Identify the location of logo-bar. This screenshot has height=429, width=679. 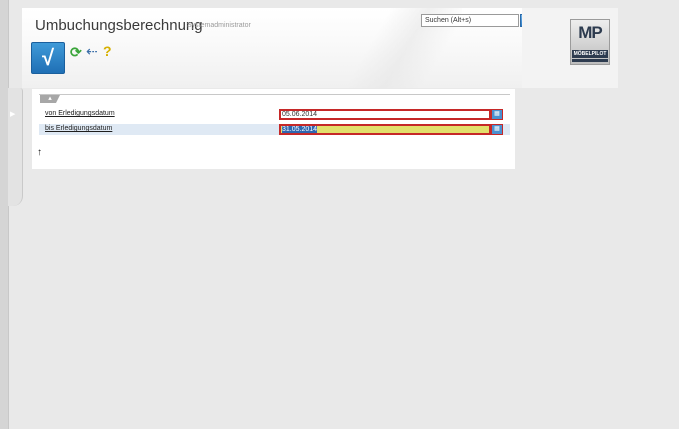
(590, 60).